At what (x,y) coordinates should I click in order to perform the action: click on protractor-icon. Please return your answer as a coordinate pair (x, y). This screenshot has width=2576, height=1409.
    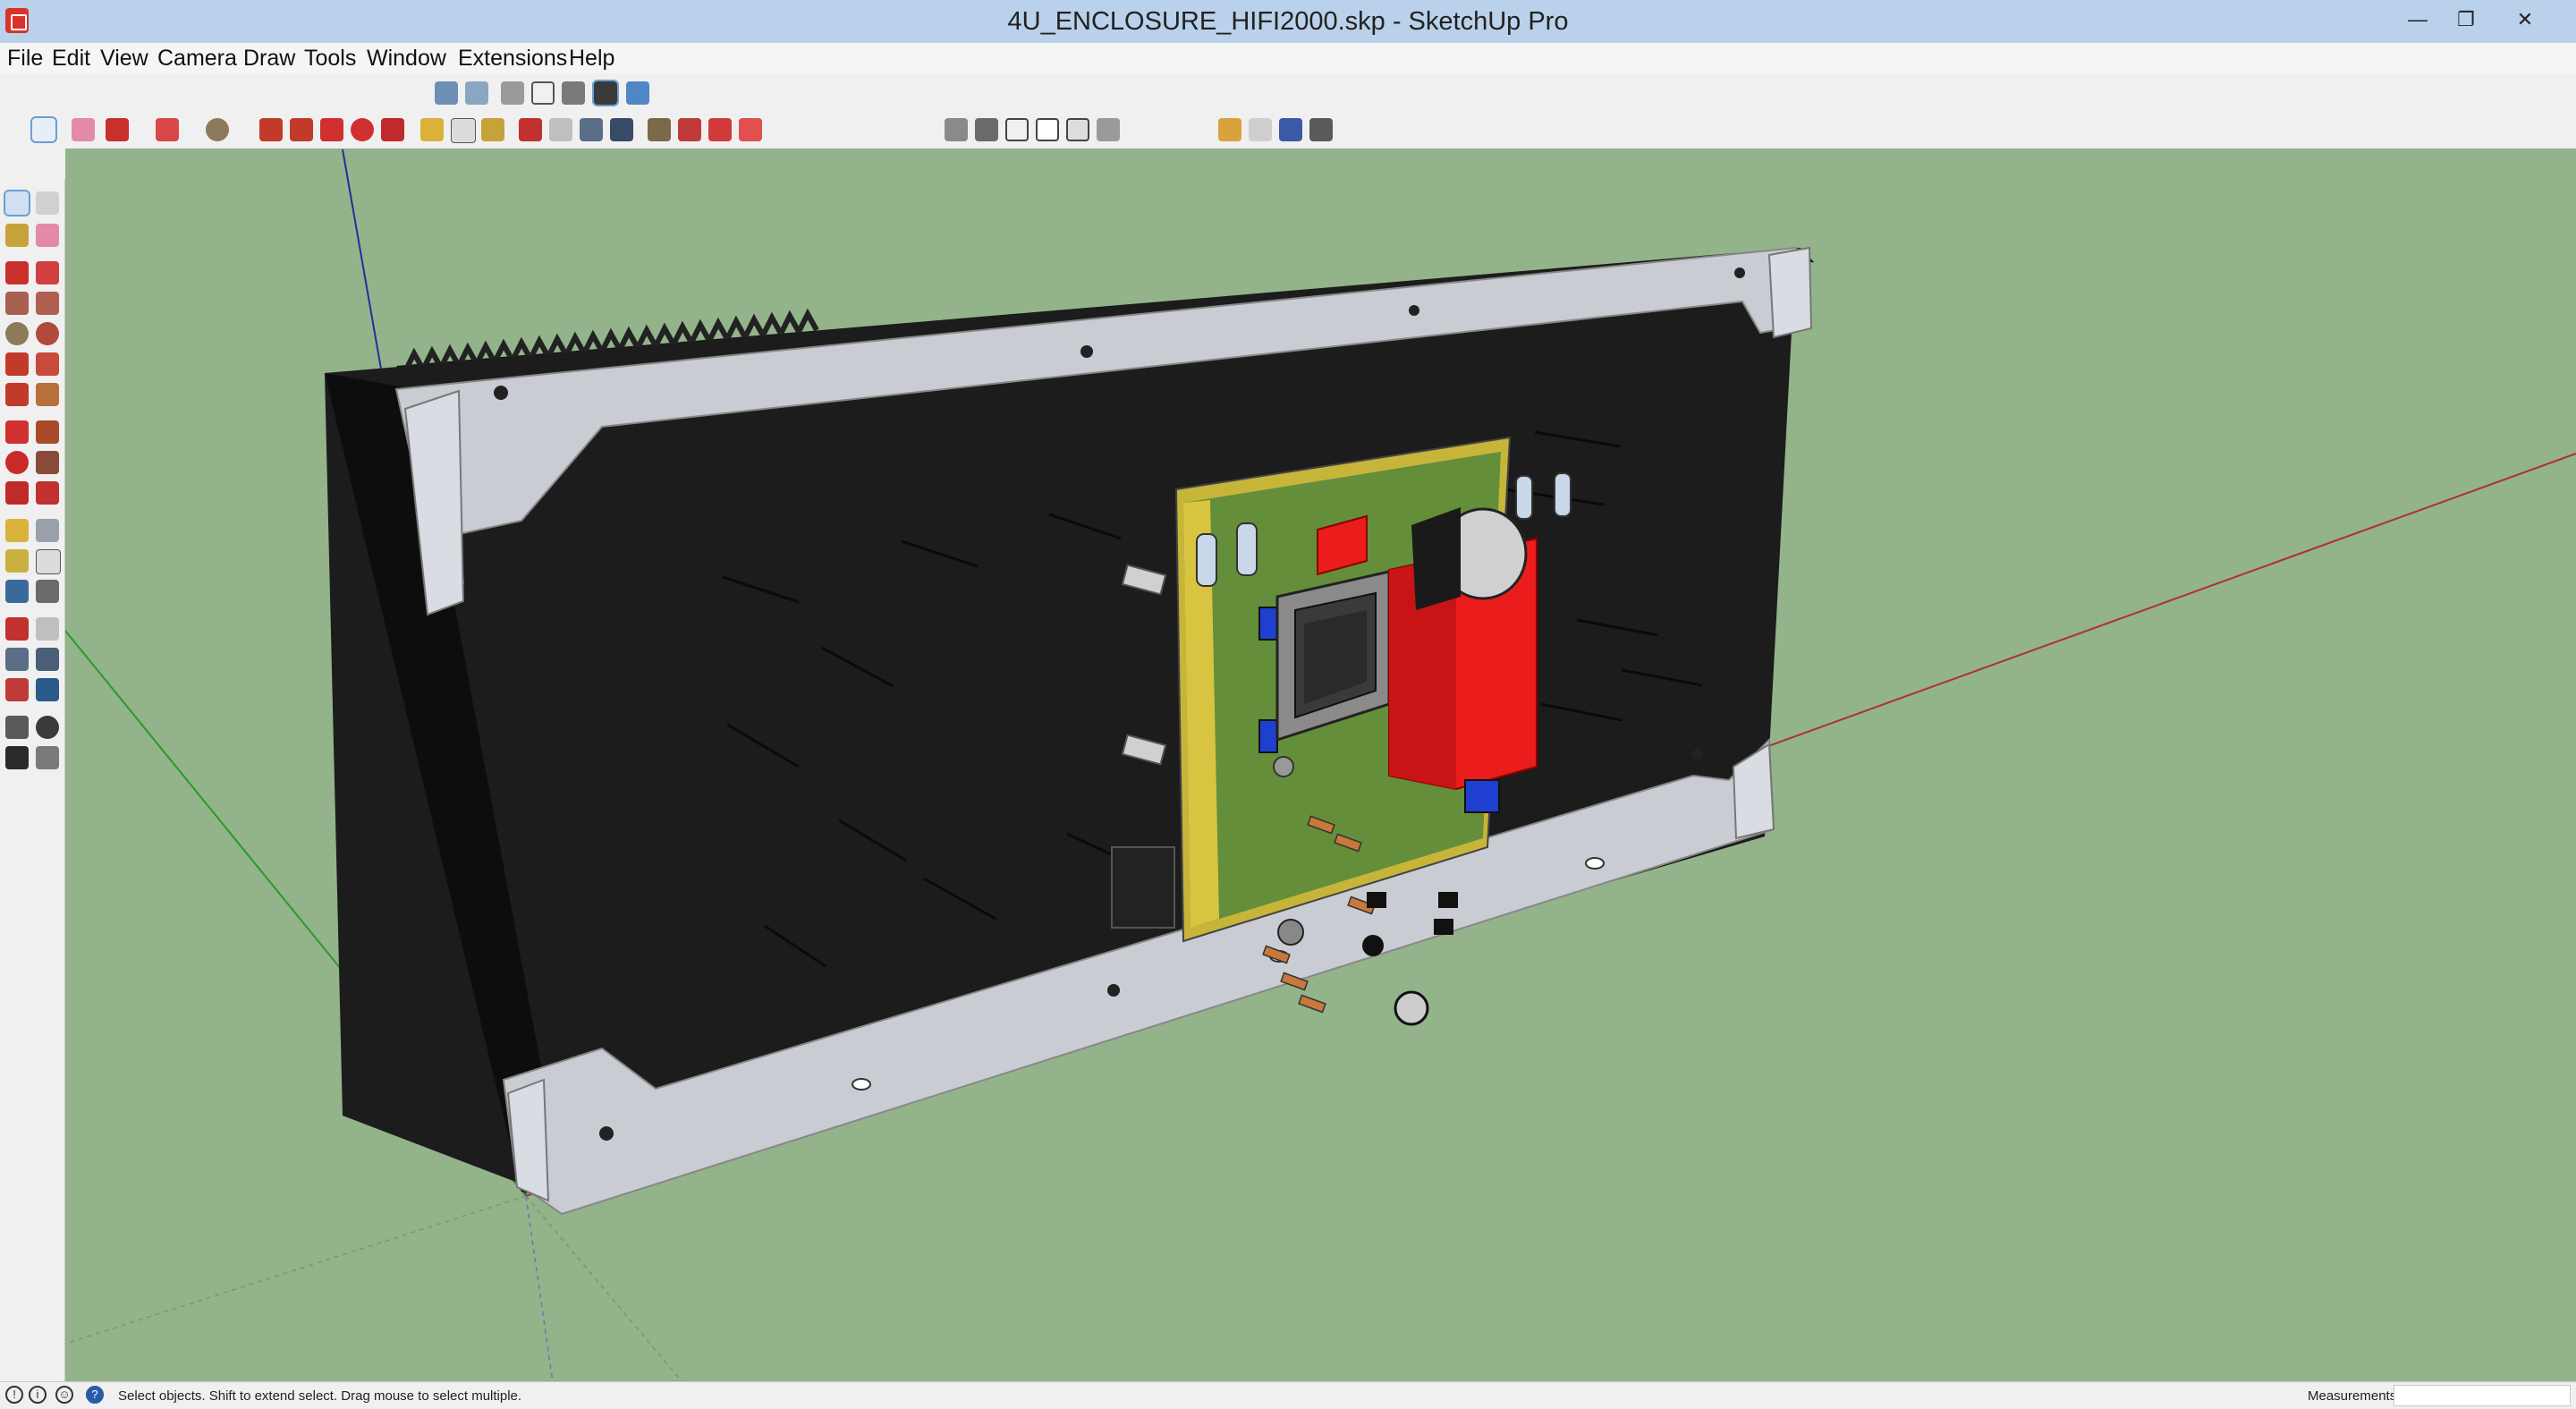
    Looking at the image, I should click on (17, 561).